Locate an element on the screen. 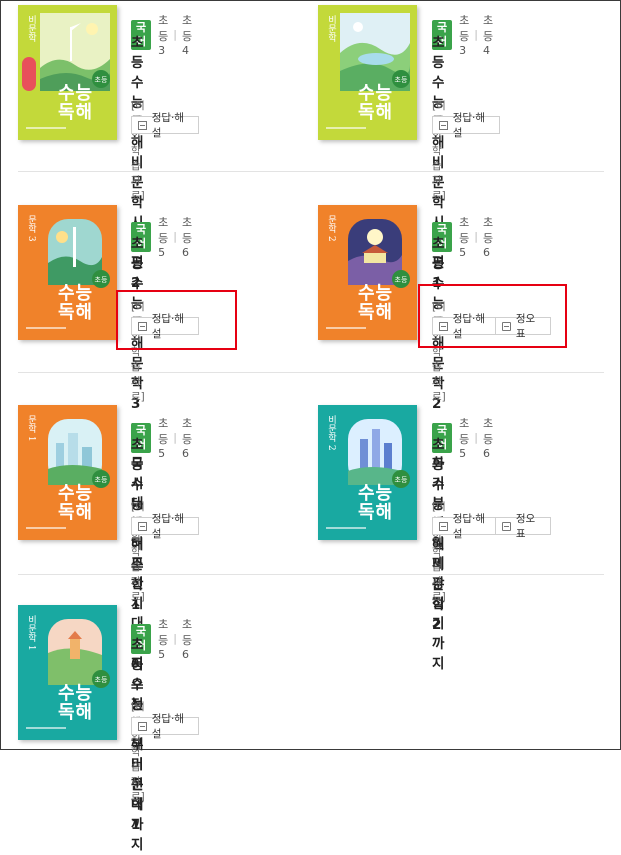  cover-spine-text: 비문학 1 is located at coordinates (31, 633).